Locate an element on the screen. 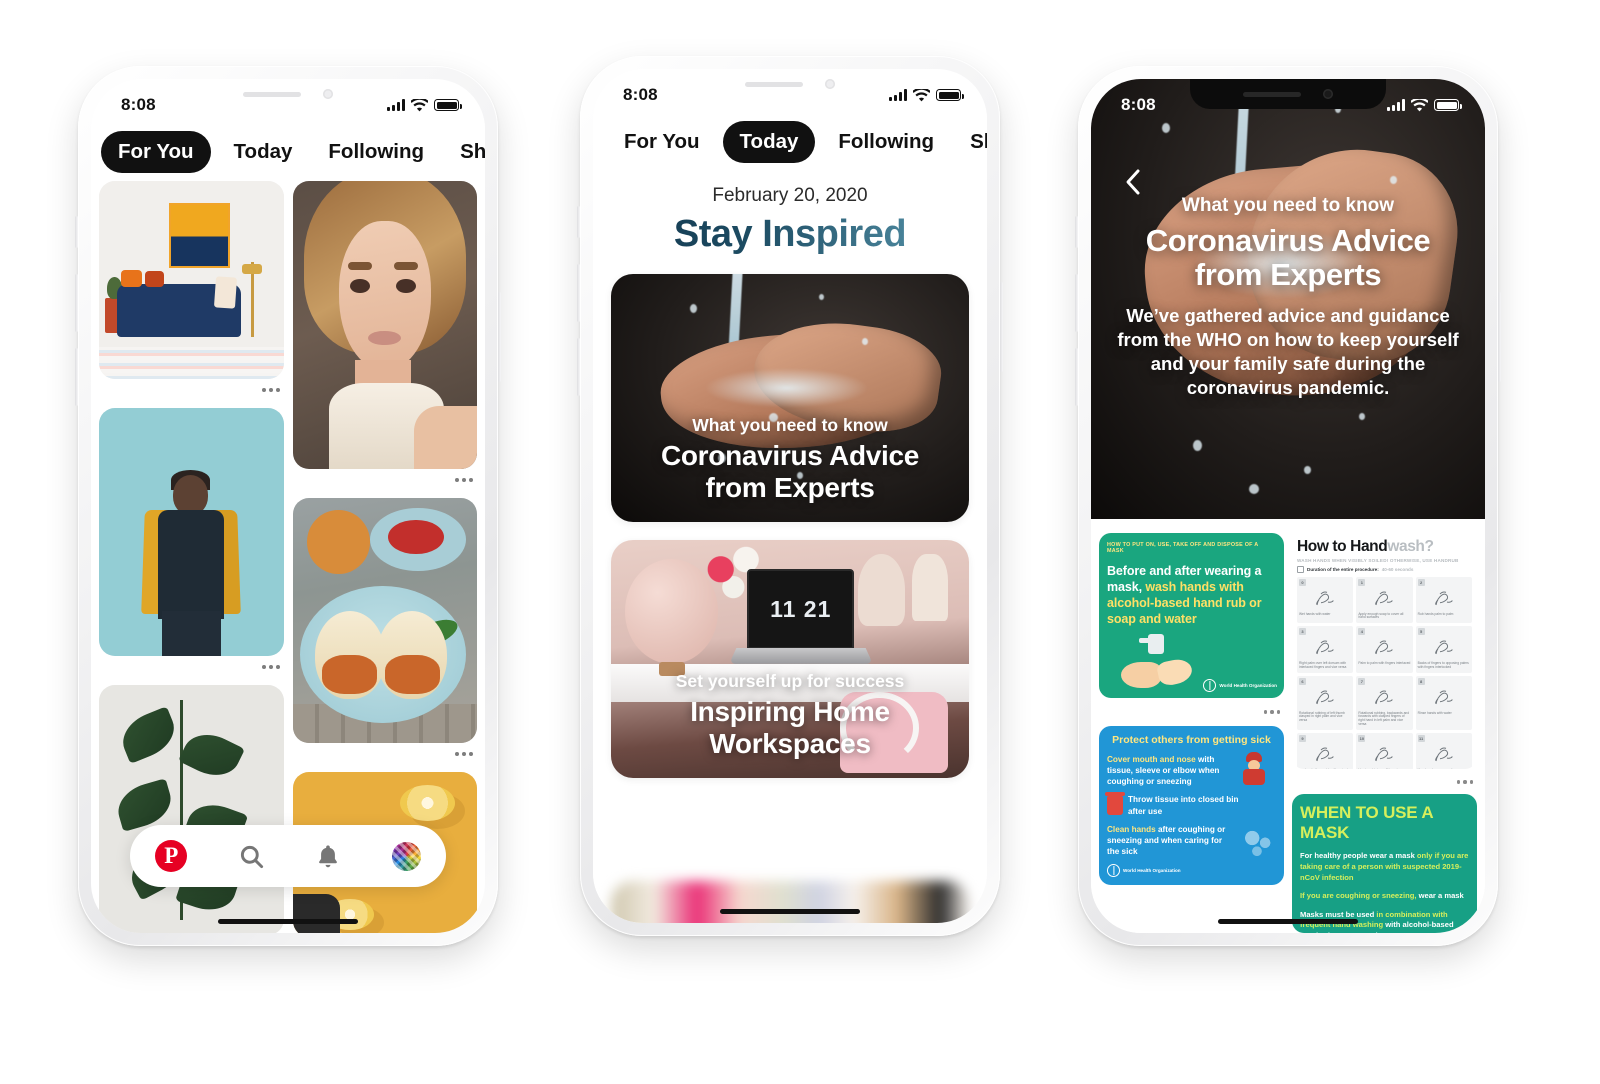 The image size is (1600, 1084). duration-label: Duration of the entire procedure: is located at coordinates (1343, 569).